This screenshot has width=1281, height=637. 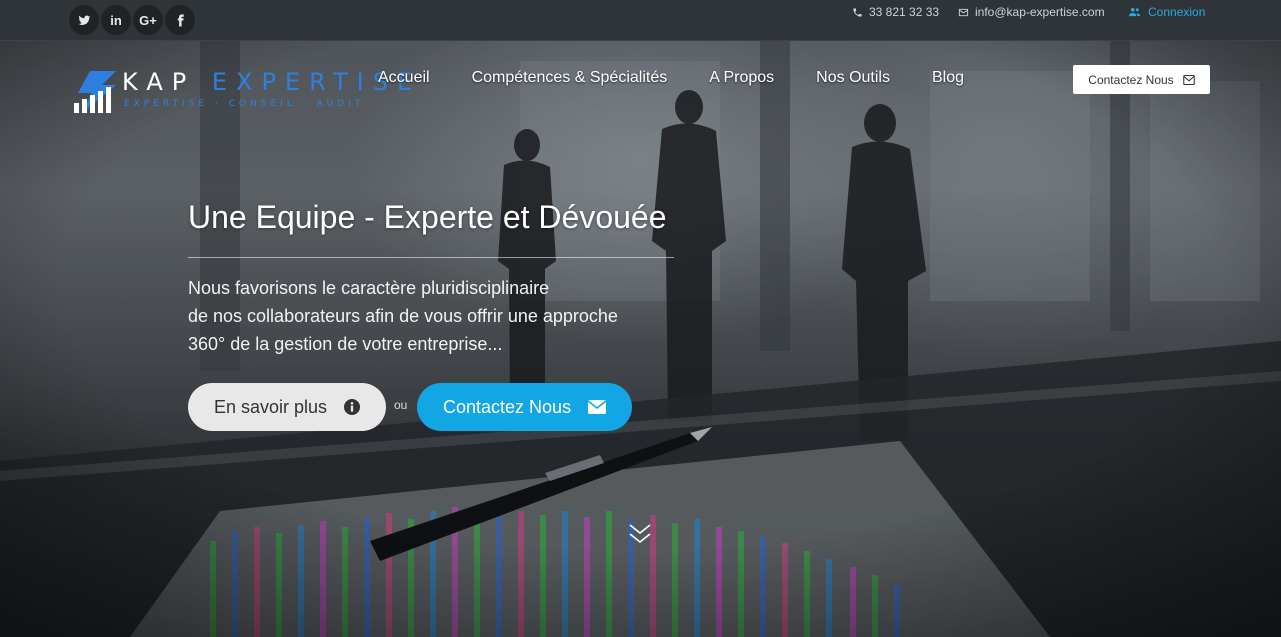 I want to click on nav-contact-button: Contactez Nous, so click(x=1141, y=79).